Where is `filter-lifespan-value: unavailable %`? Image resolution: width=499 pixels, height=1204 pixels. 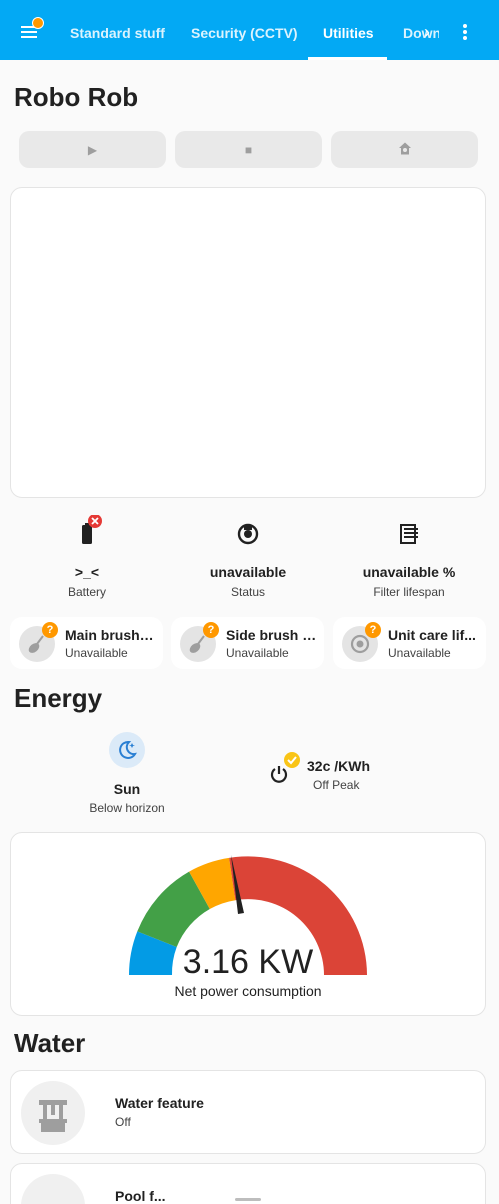
filter-lifespan-value: unavailable % is located at coordinates (409, 572).